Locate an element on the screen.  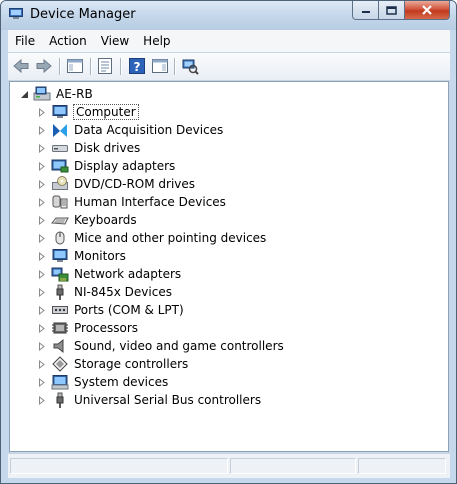
tree-item-computer: Computer is located at coordinates (88, 112).